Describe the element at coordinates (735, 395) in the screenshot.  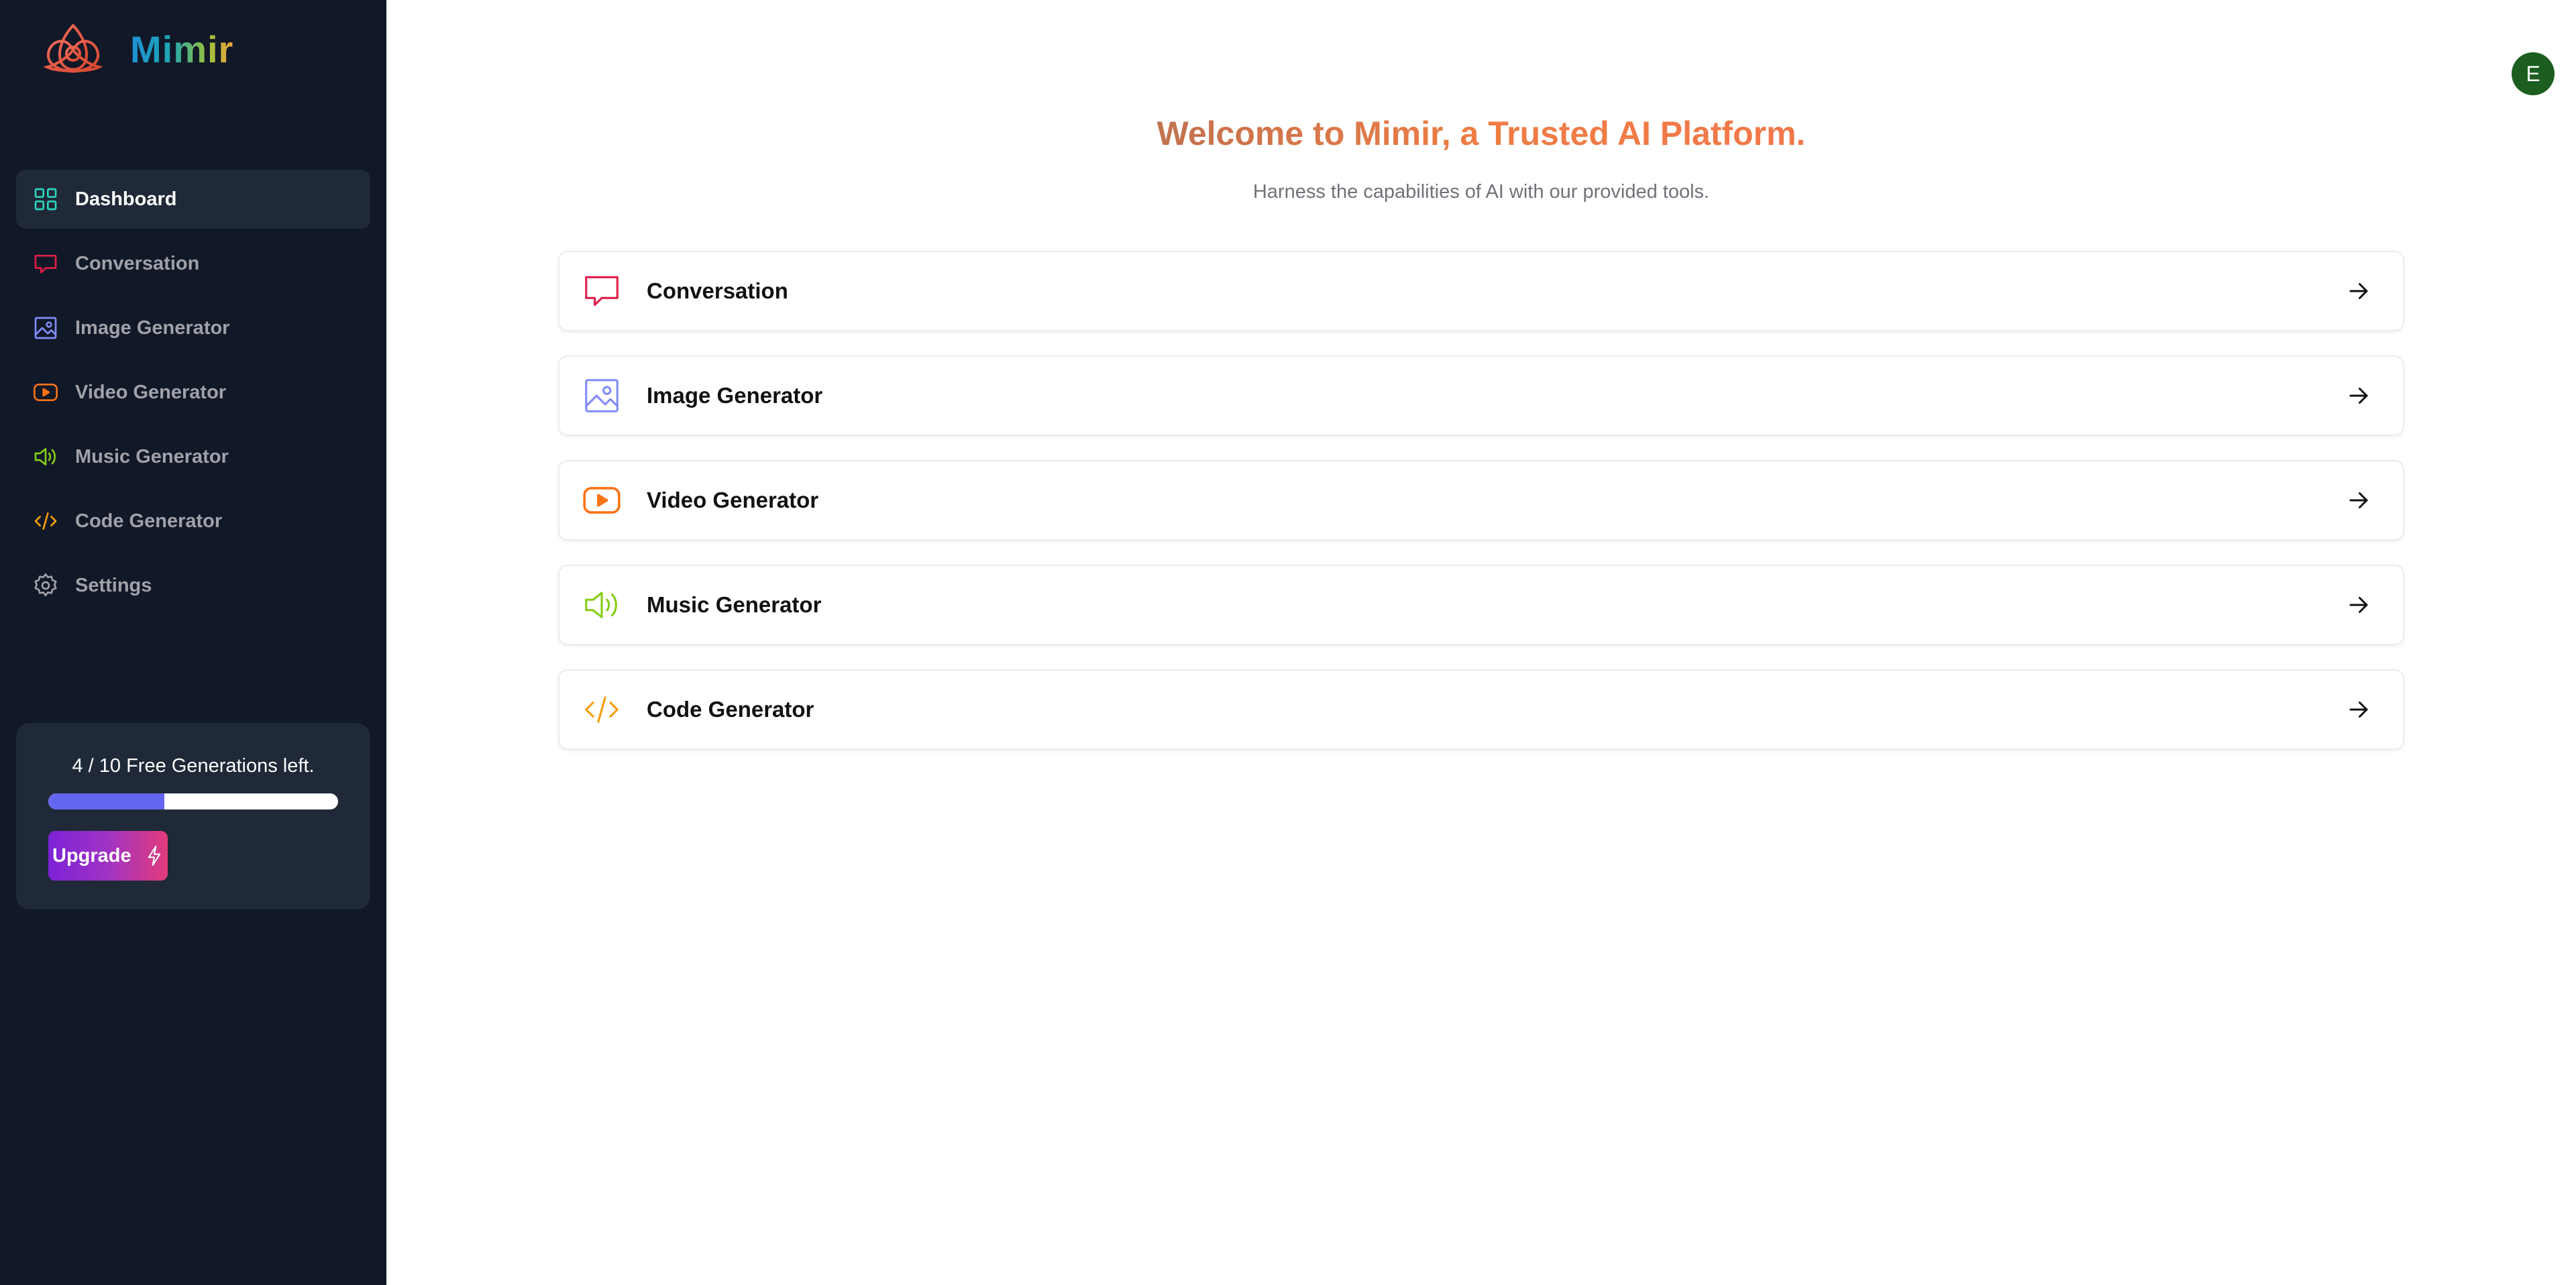
I see `tool-label: Image Generator` at that location.